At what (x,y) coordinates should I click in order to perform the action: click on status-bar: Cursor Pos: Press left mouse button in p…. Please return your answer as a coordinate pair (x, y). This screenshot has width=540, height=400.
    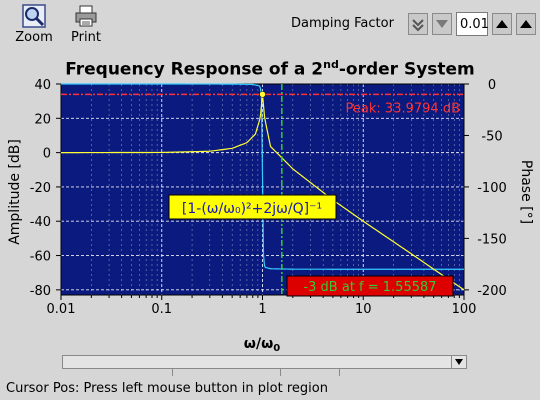
    Looking at the image, I should click on (167, 388).